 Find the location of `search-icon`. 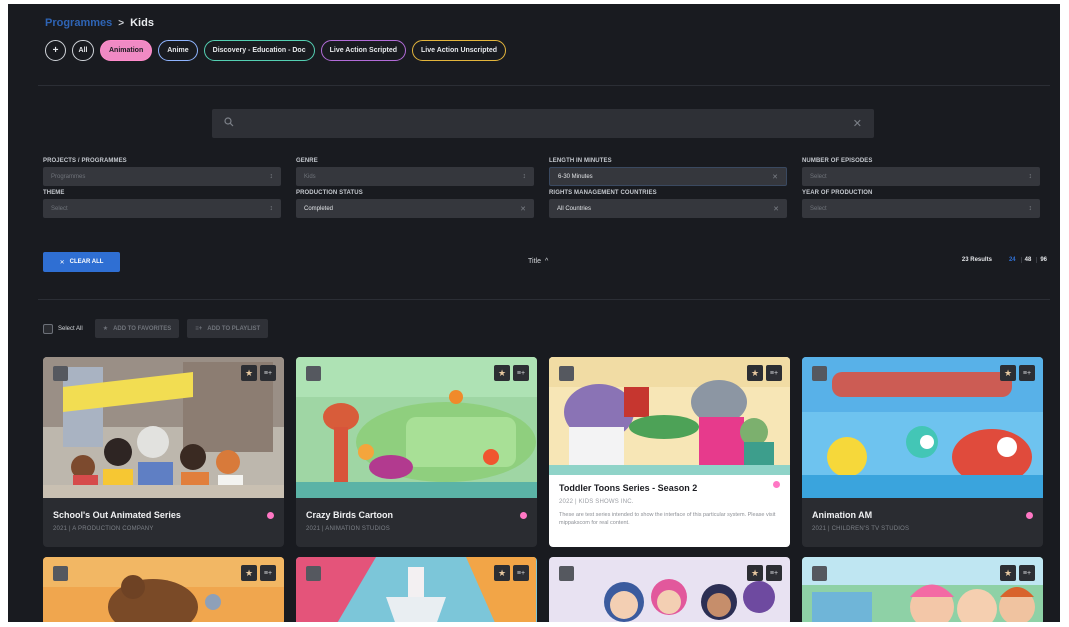

search-icon is located at coordinates (229, 123).